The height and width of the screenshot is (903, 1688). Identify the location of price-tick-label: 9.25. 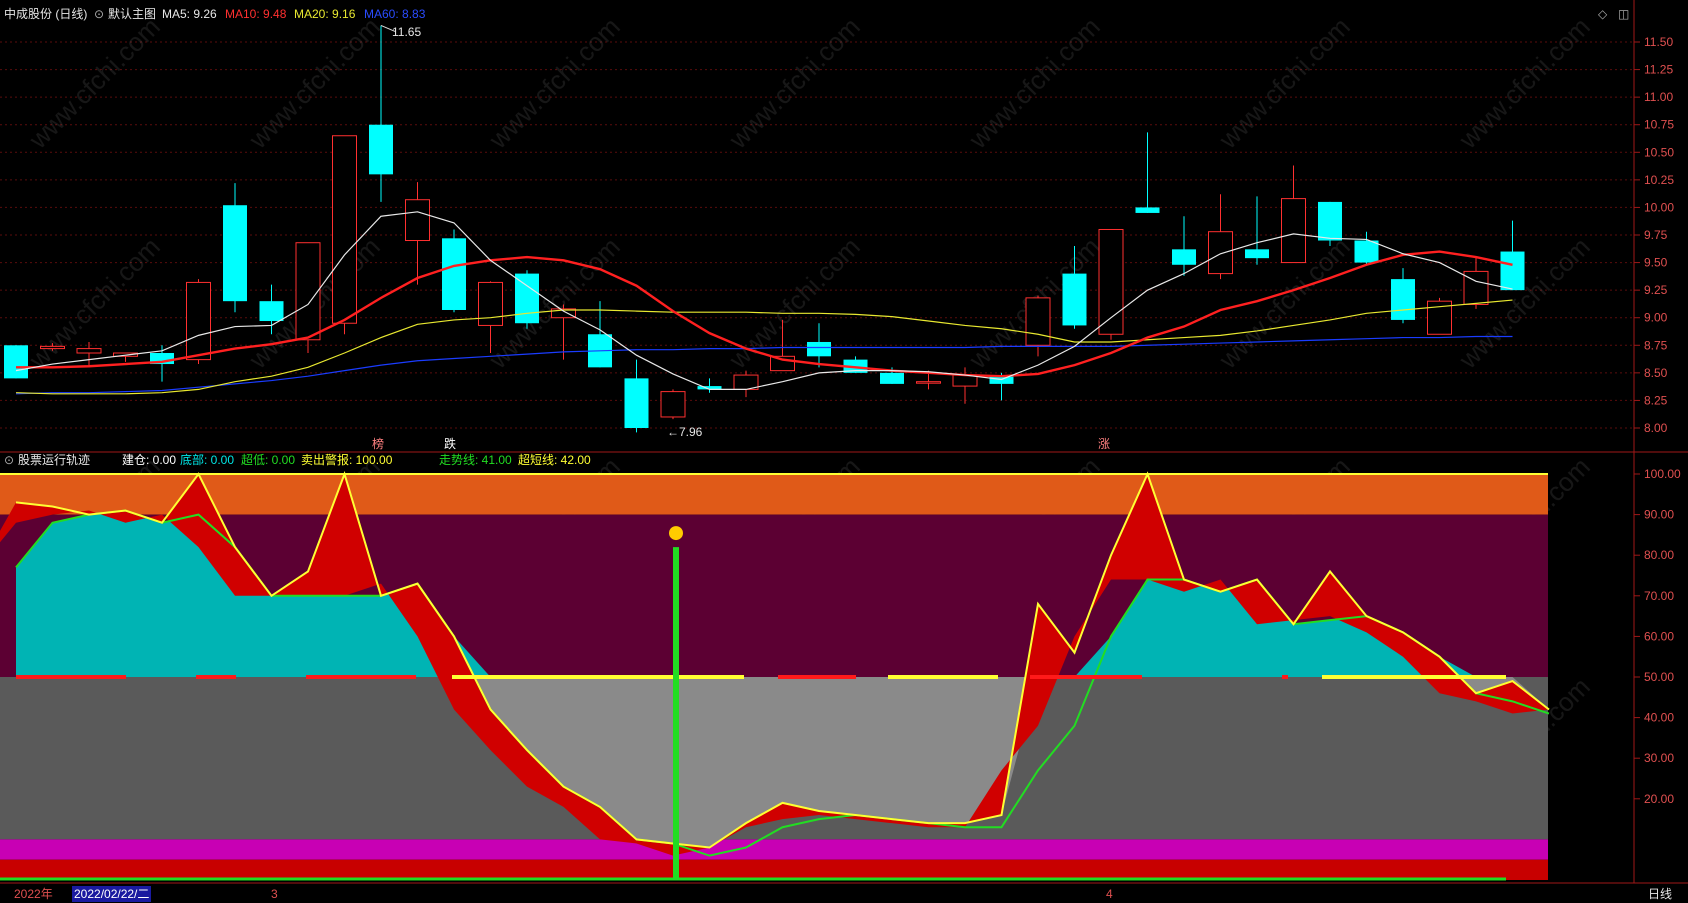
(1656, 290).